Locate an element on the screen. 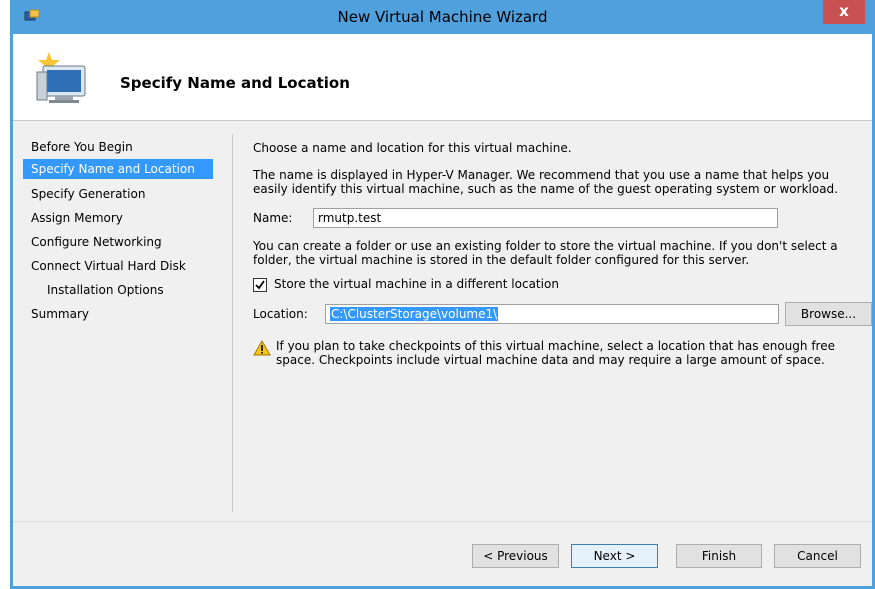 The image size is (875, 589). close-button: x is located at coordinates (844, 12).